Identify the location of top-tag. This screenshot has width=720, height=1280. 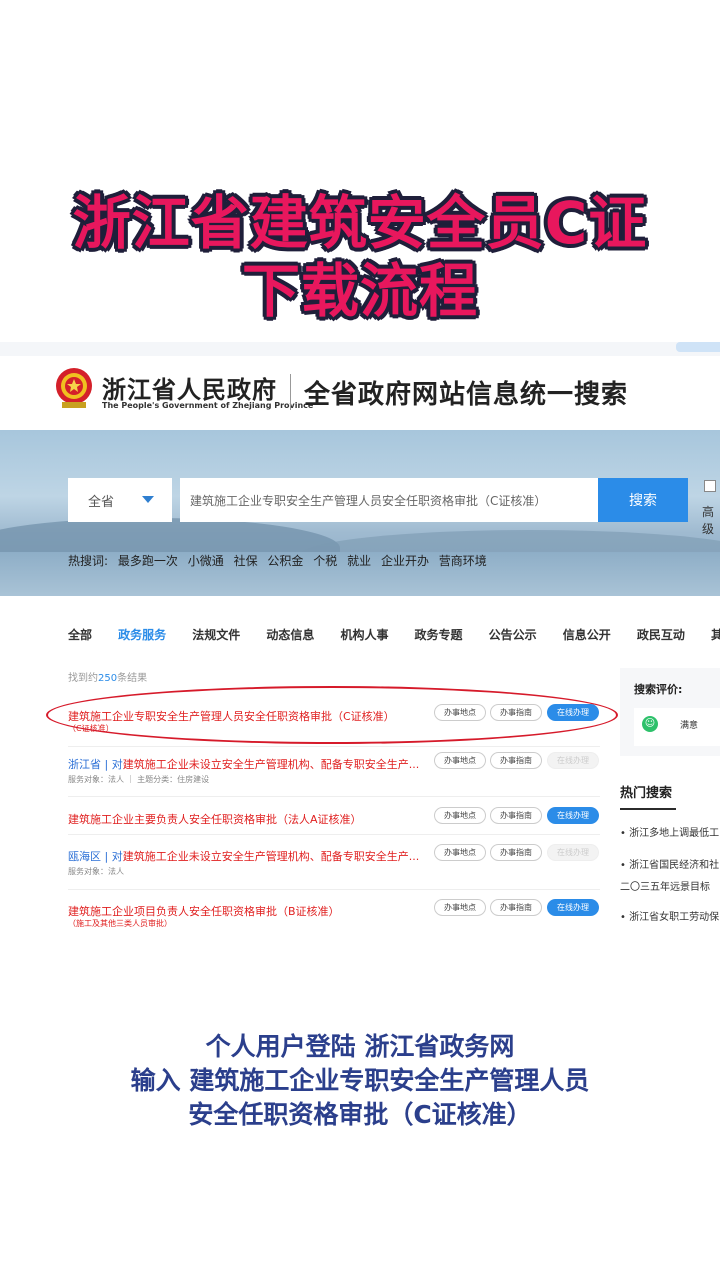
(698, 347).